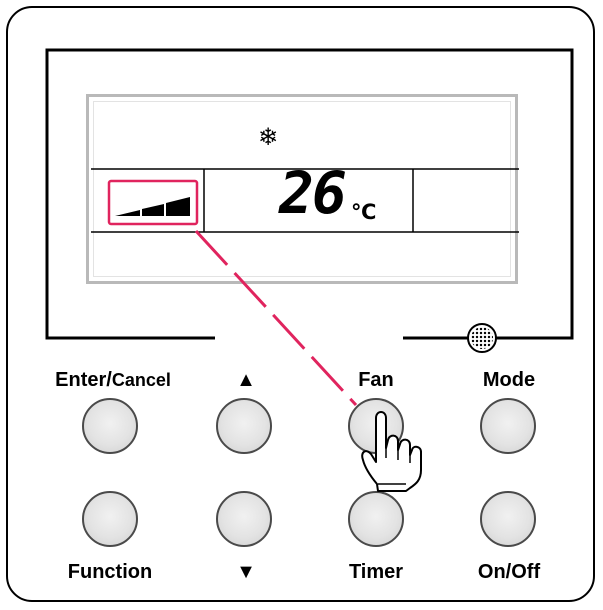 The height and width of the screenshot is (610, 603). I want to click on fan-label: Fan, so click(376, 380).